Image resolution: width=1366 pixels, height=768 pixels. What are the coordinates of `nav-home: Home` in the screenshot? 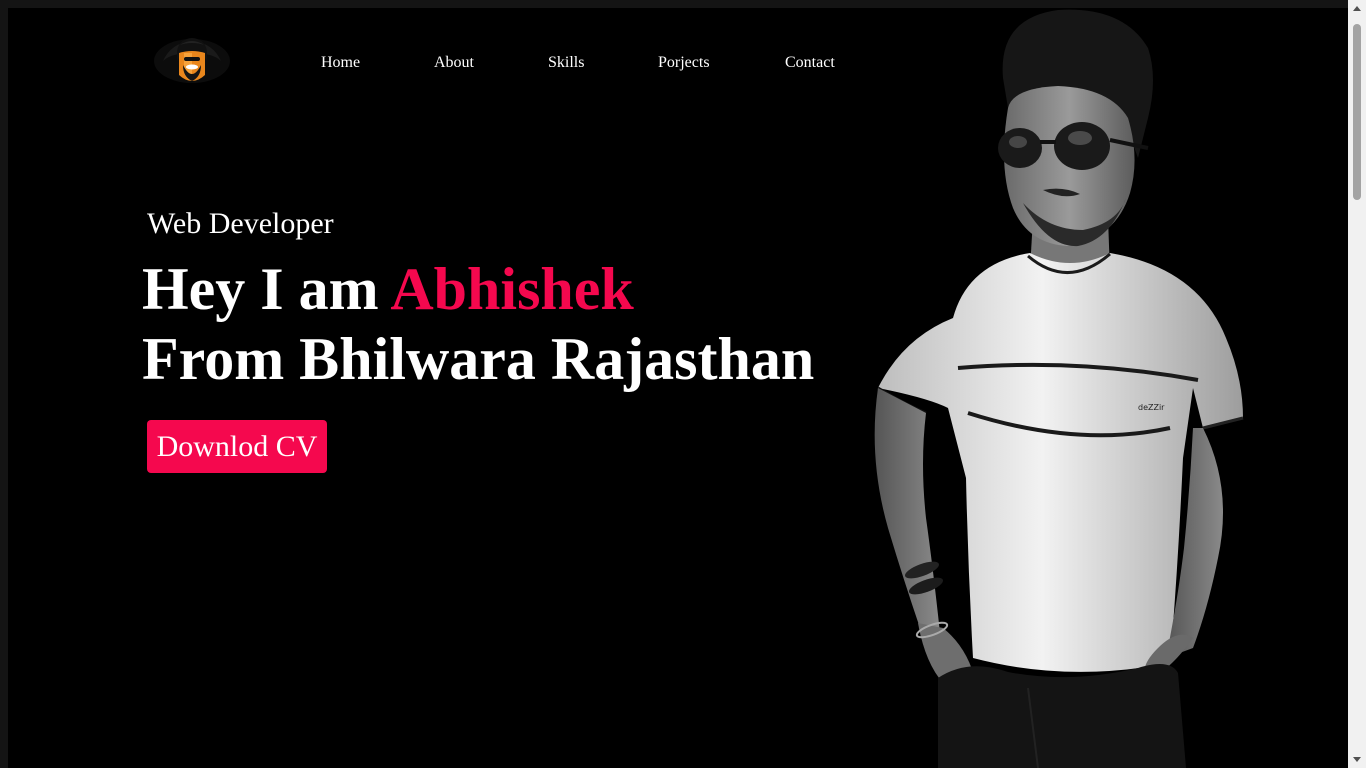 It's located at (340, 63).